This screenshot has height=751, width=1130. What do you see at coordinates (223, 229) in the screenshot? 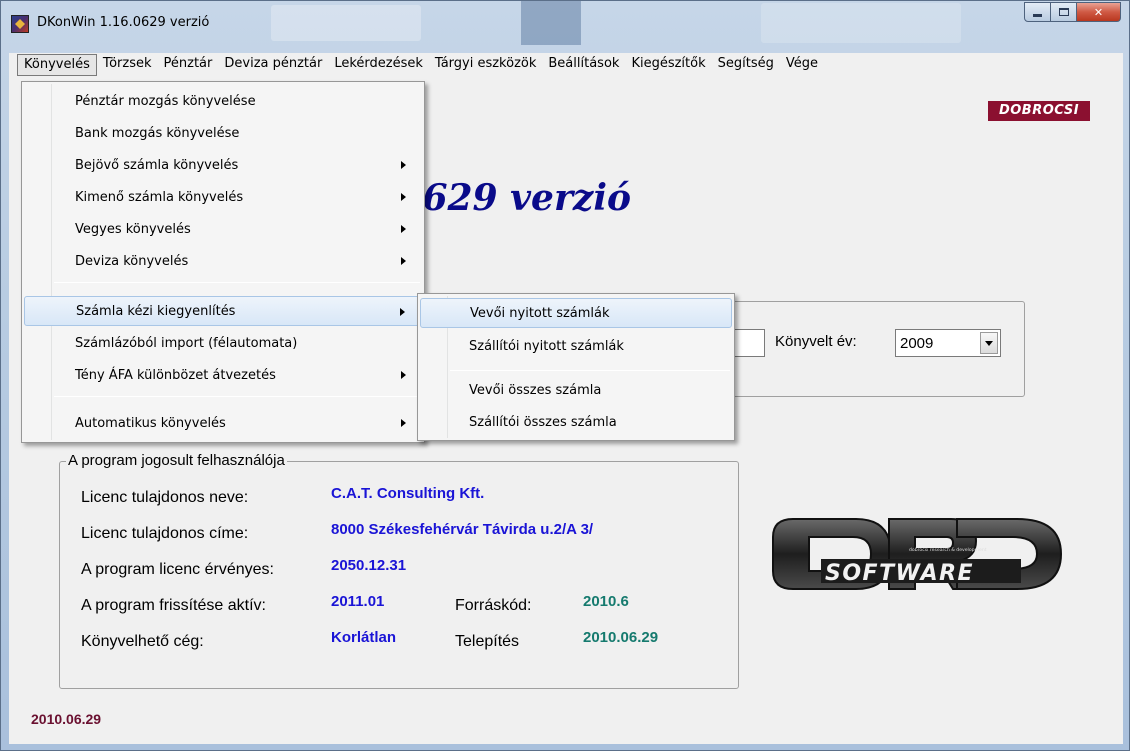
I see `menu-item-vegyes: Vegyes könyvelés` at bounding box center [223, 229].